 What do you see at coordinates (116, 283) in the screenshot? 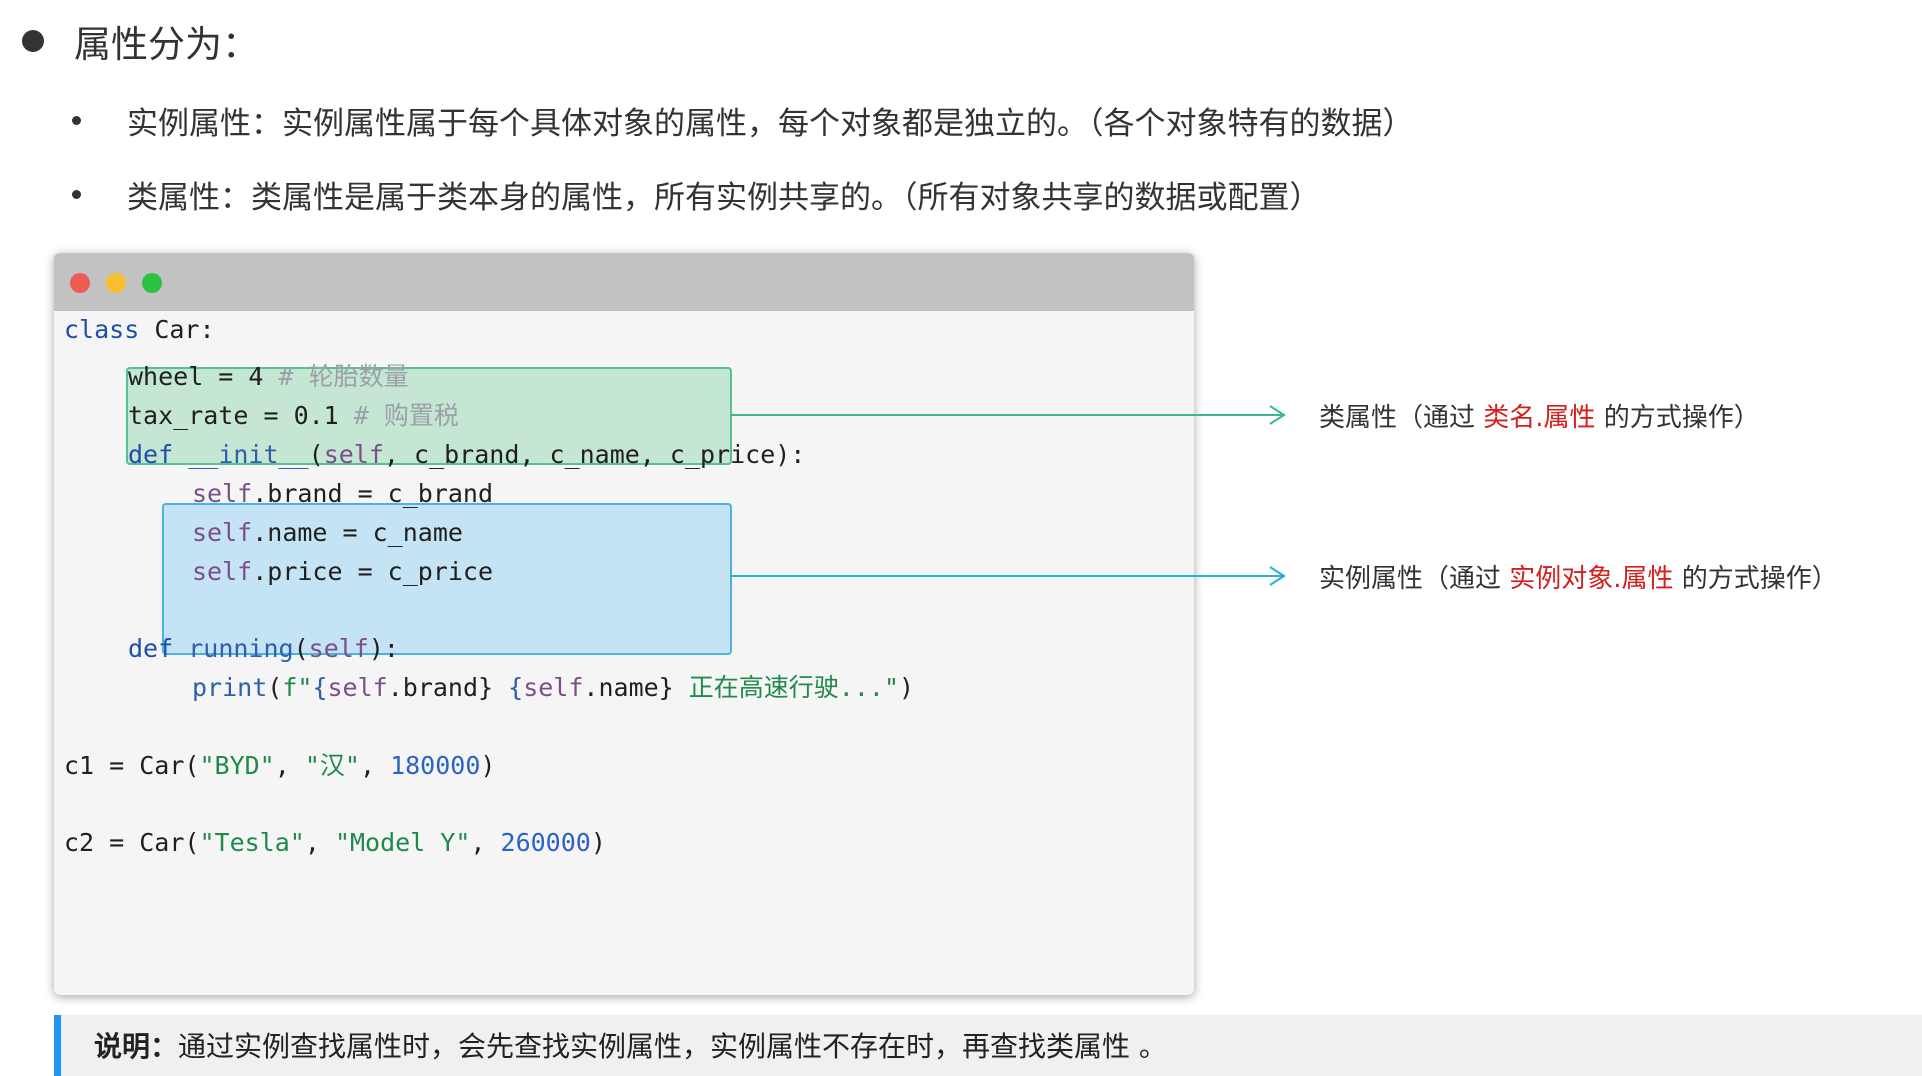
I see `minimize-window-icon` at bounding box center [116, 283].